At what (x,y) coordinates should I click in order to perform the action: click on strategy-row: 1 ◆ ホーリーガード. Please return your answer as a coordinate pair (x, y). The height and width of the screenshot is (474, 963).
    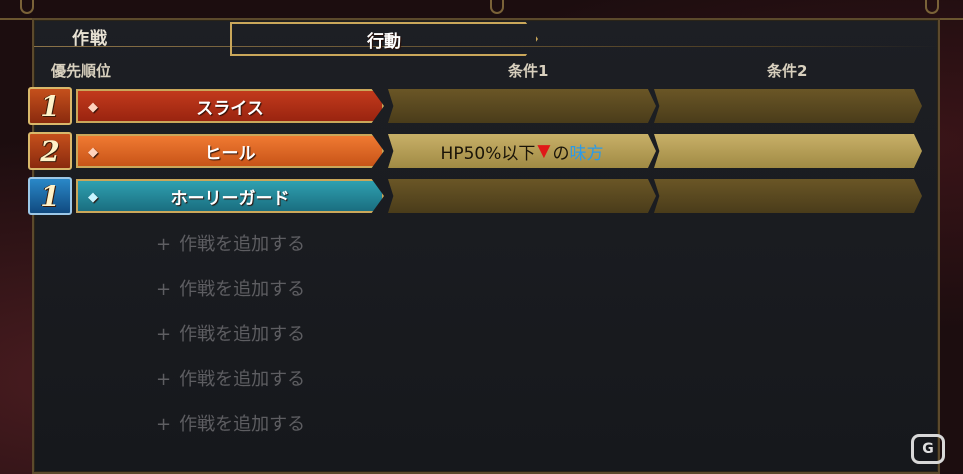
    Looking at the image, I should click on (485, 196).